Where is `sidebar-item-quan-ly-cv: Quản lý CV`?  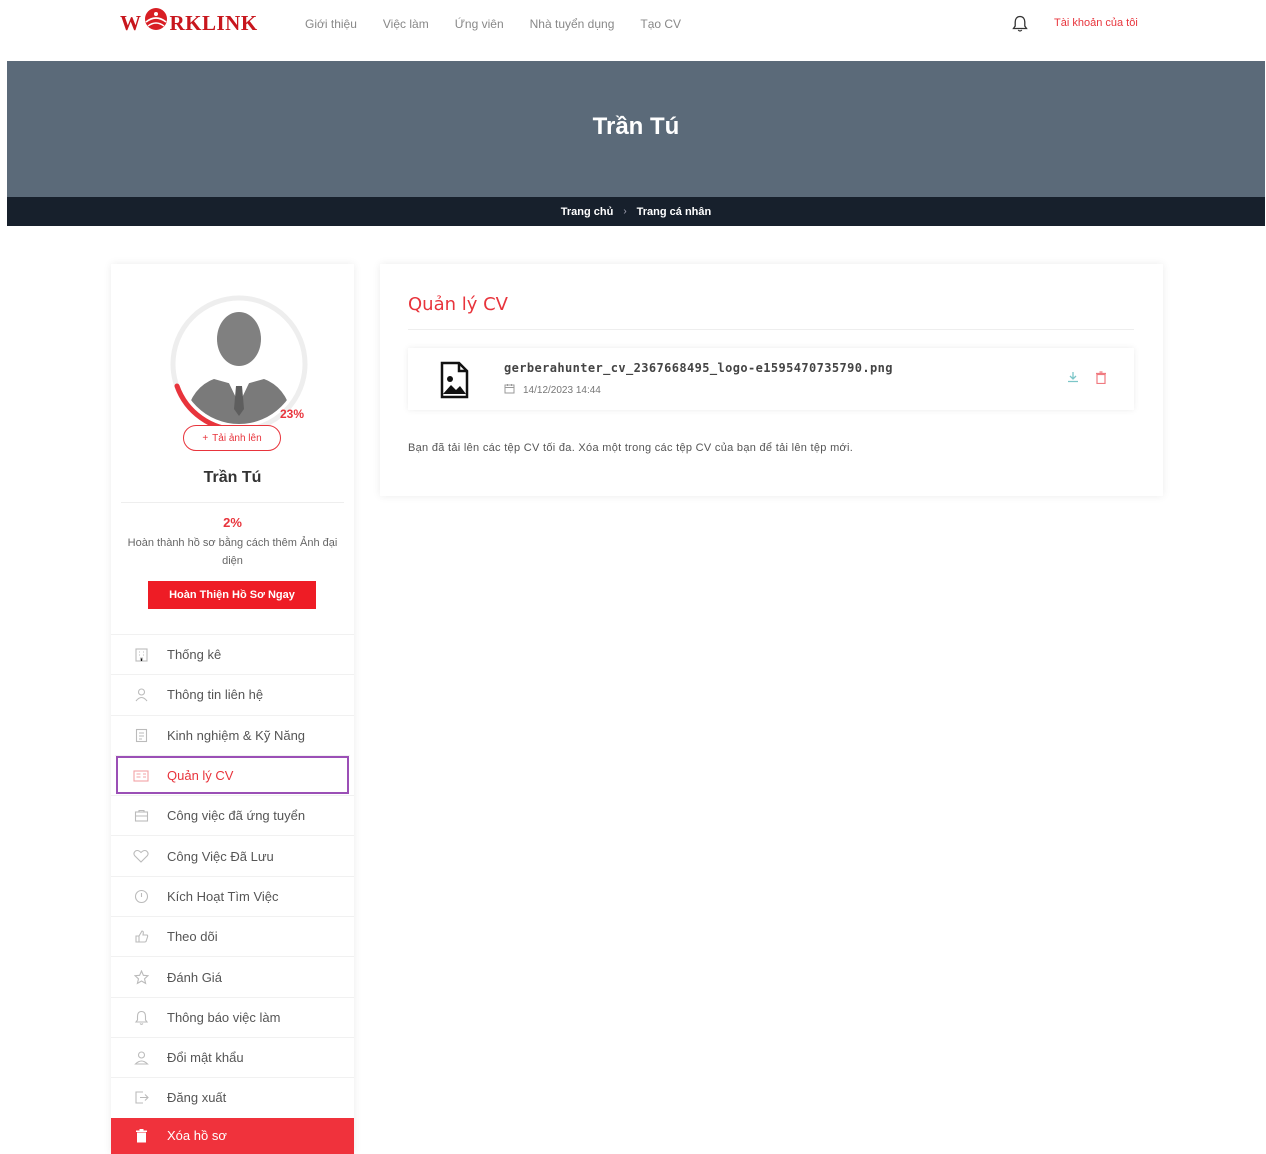
sidebar-item-quan-ly-cv: Quản lý CV is located at coordinates (232, 774).